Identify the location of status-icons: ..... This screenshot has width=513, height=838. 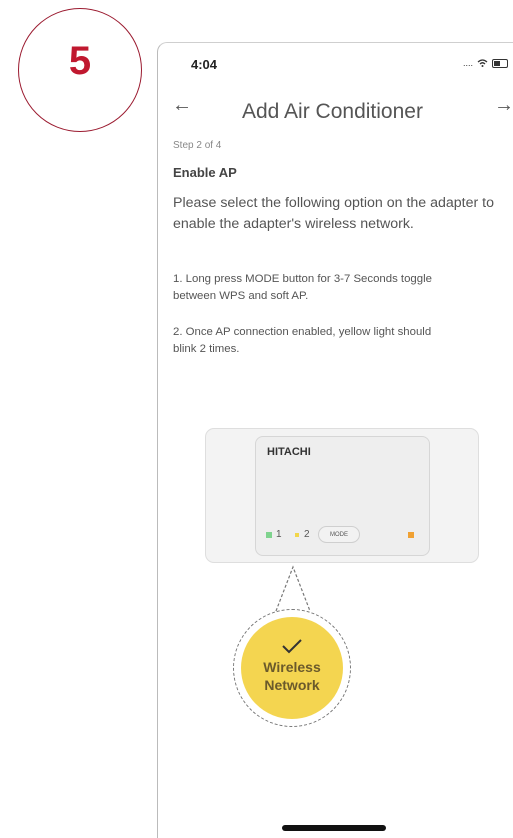
(485, 63).